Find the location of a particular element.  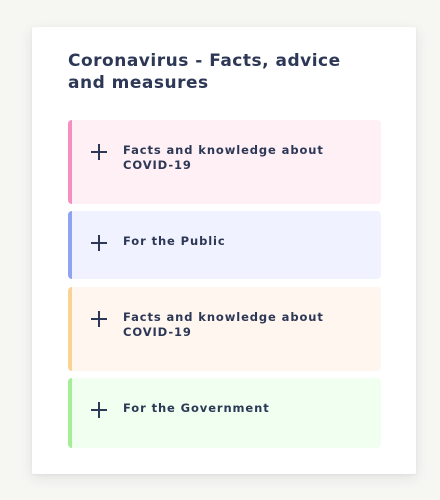

accordion-item-for-the-government: For the Government is located at coordinates (224, 413).